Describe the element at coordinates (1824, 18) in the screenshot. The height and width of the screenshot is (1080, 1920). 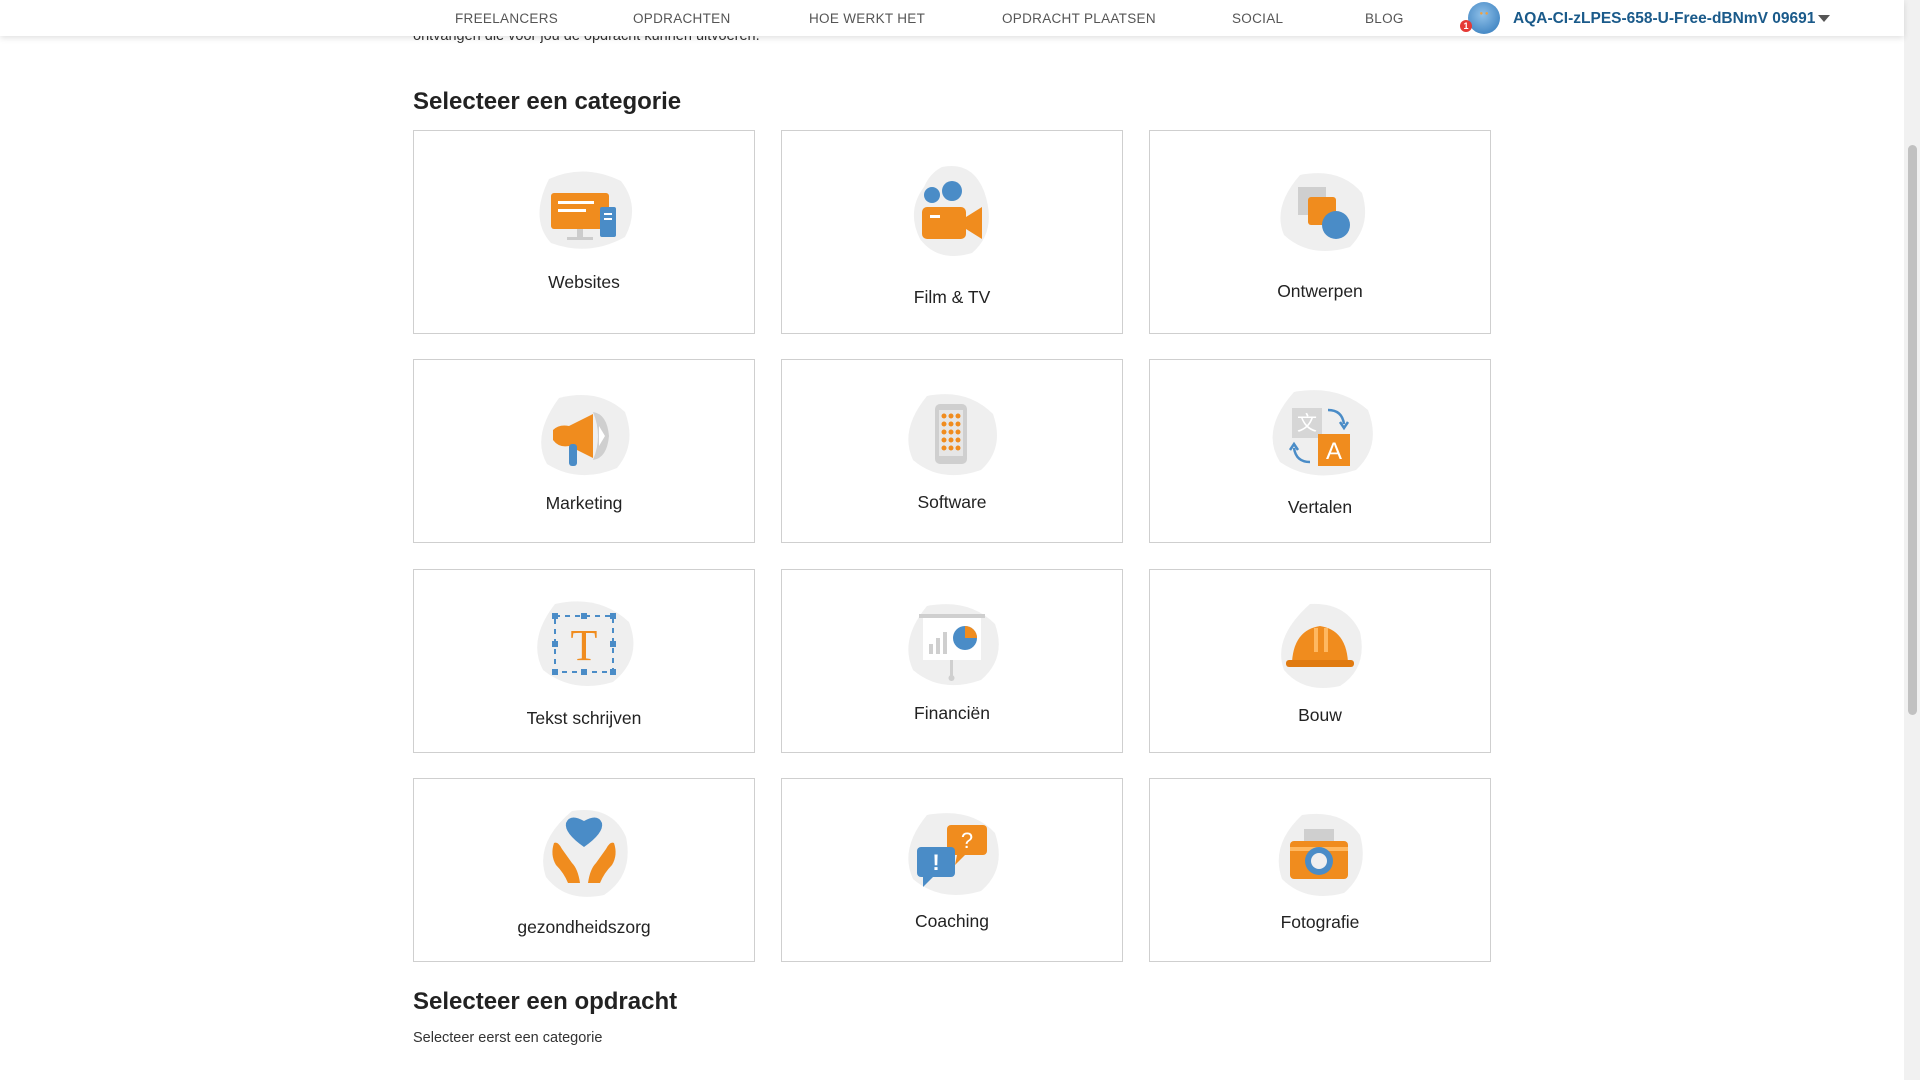
I see `chevron-down-icon` at that location.